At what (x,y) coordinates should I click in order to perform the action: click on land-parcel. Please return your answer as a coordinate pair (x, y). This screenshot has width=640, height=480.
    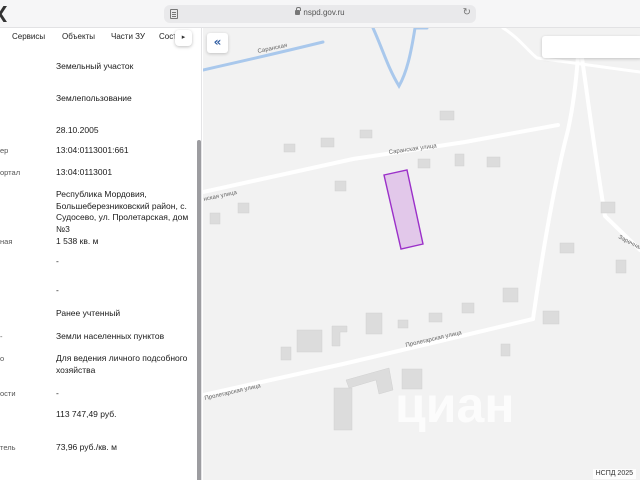
    Looking at the image, I should click on (403, 209).